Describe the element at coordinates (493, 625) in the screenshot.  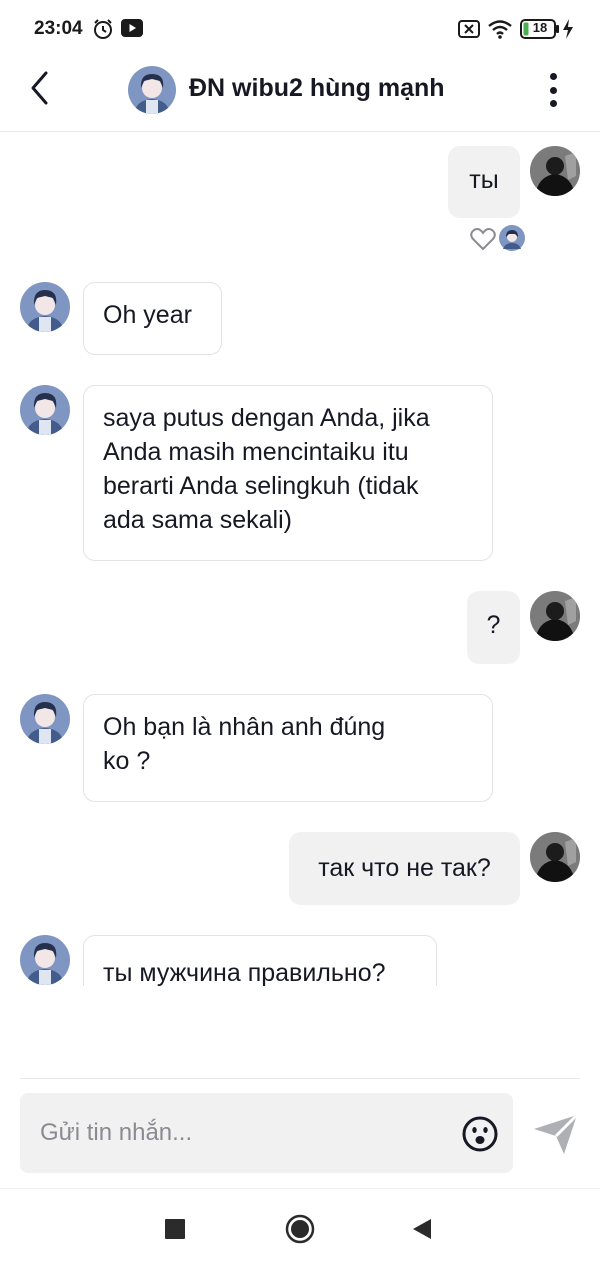
I see `message-text: ?` at that location.